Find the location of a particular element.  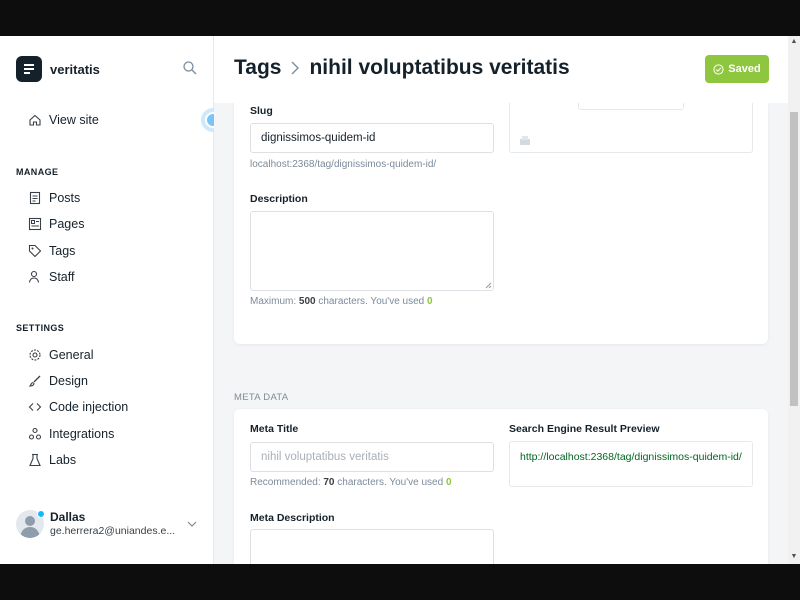

sidebar-item-tags: Tags is located at coordinates (51, 251).